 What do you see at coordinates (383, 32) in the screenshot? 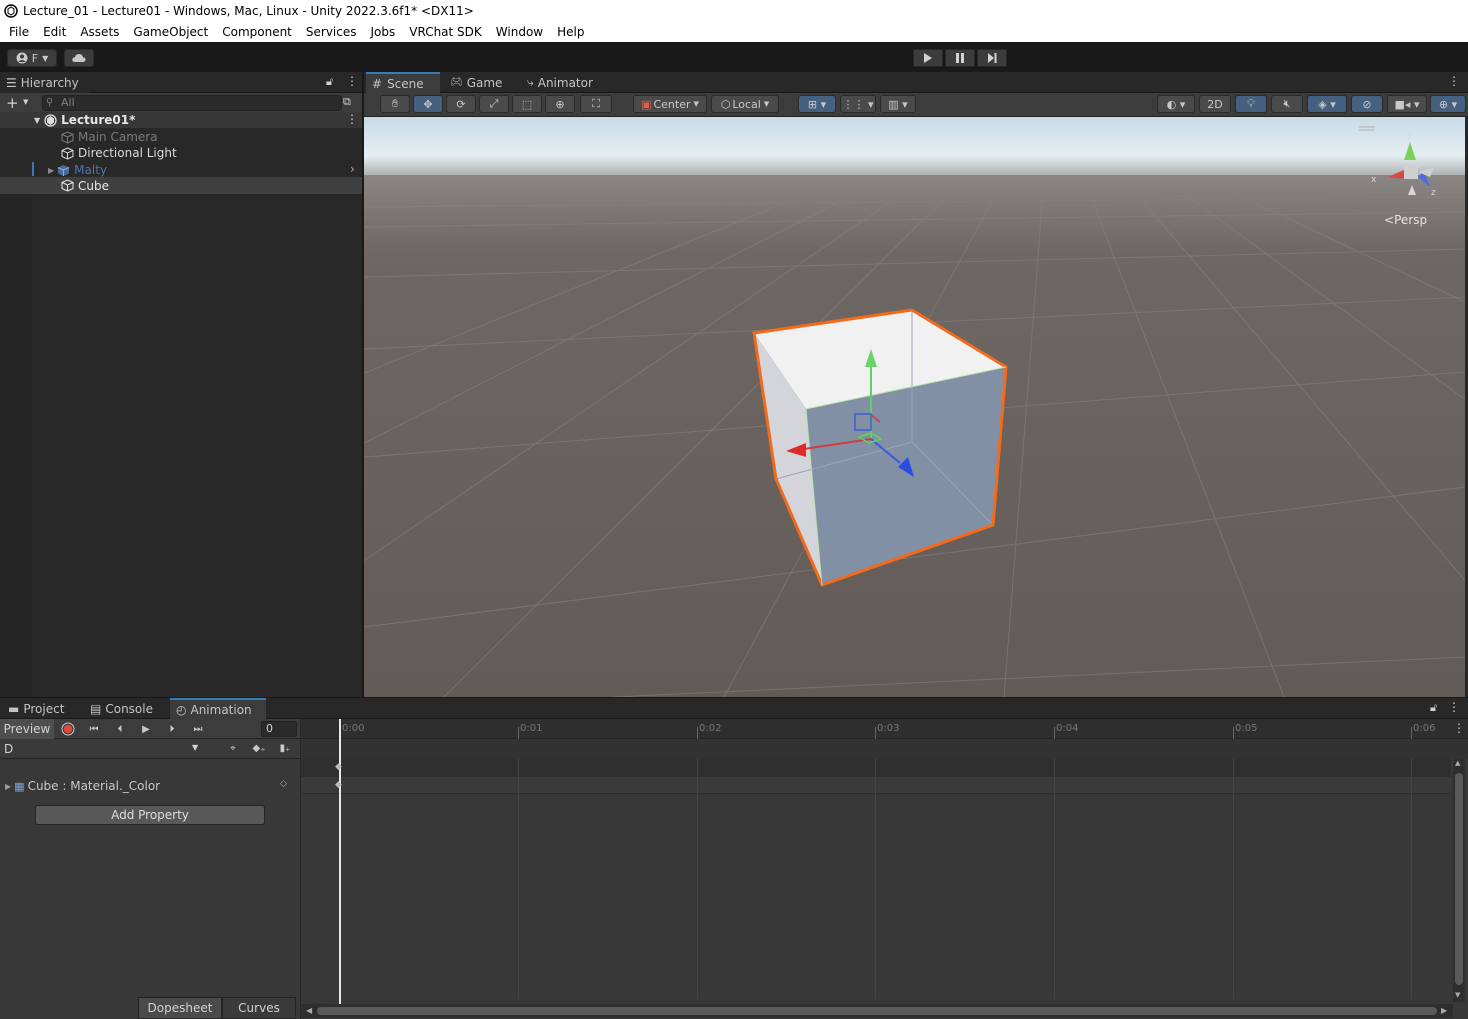
I see `menu-jobs: Jobs` at bounding box center [383, 32].